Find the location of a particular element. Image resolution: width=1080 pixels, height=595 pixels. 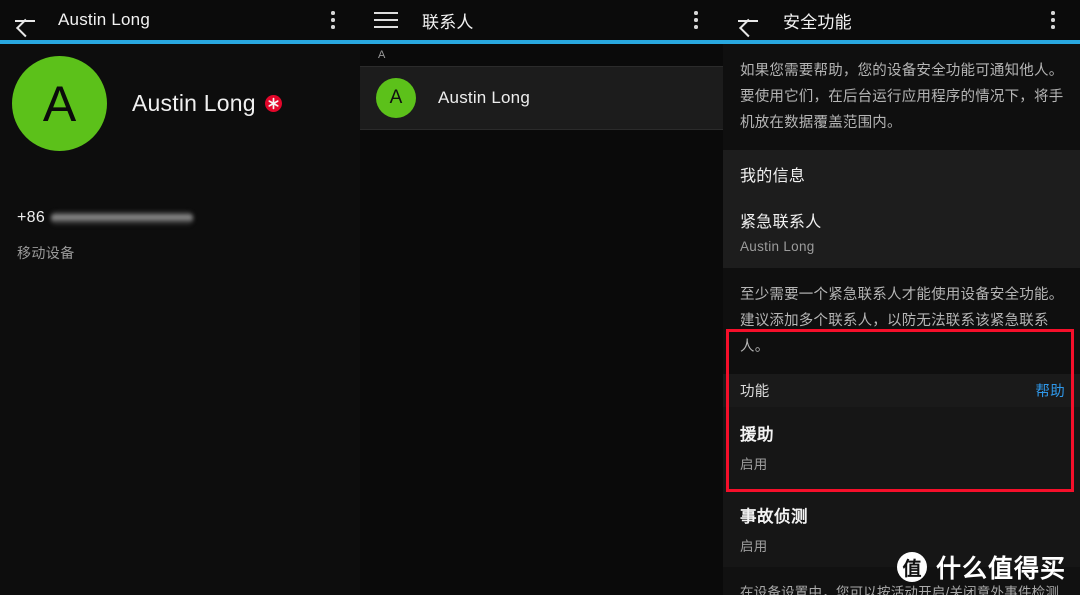

watermark-logo-icon: 值 is located at coordinates (911, 567).